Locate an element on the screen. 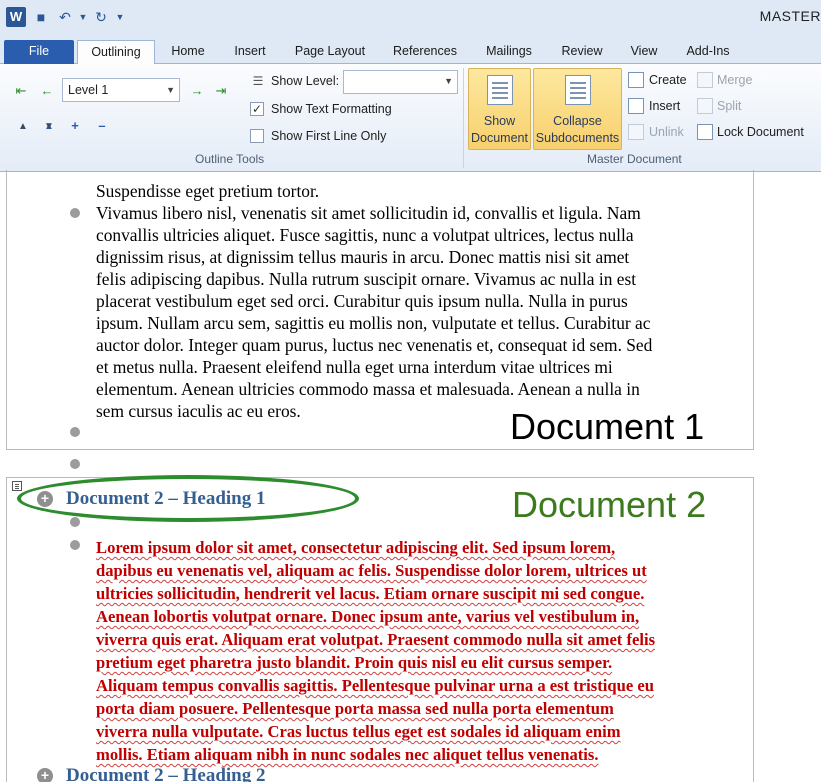  document-2-label: Document 2 is located at coordinates (609, 504).